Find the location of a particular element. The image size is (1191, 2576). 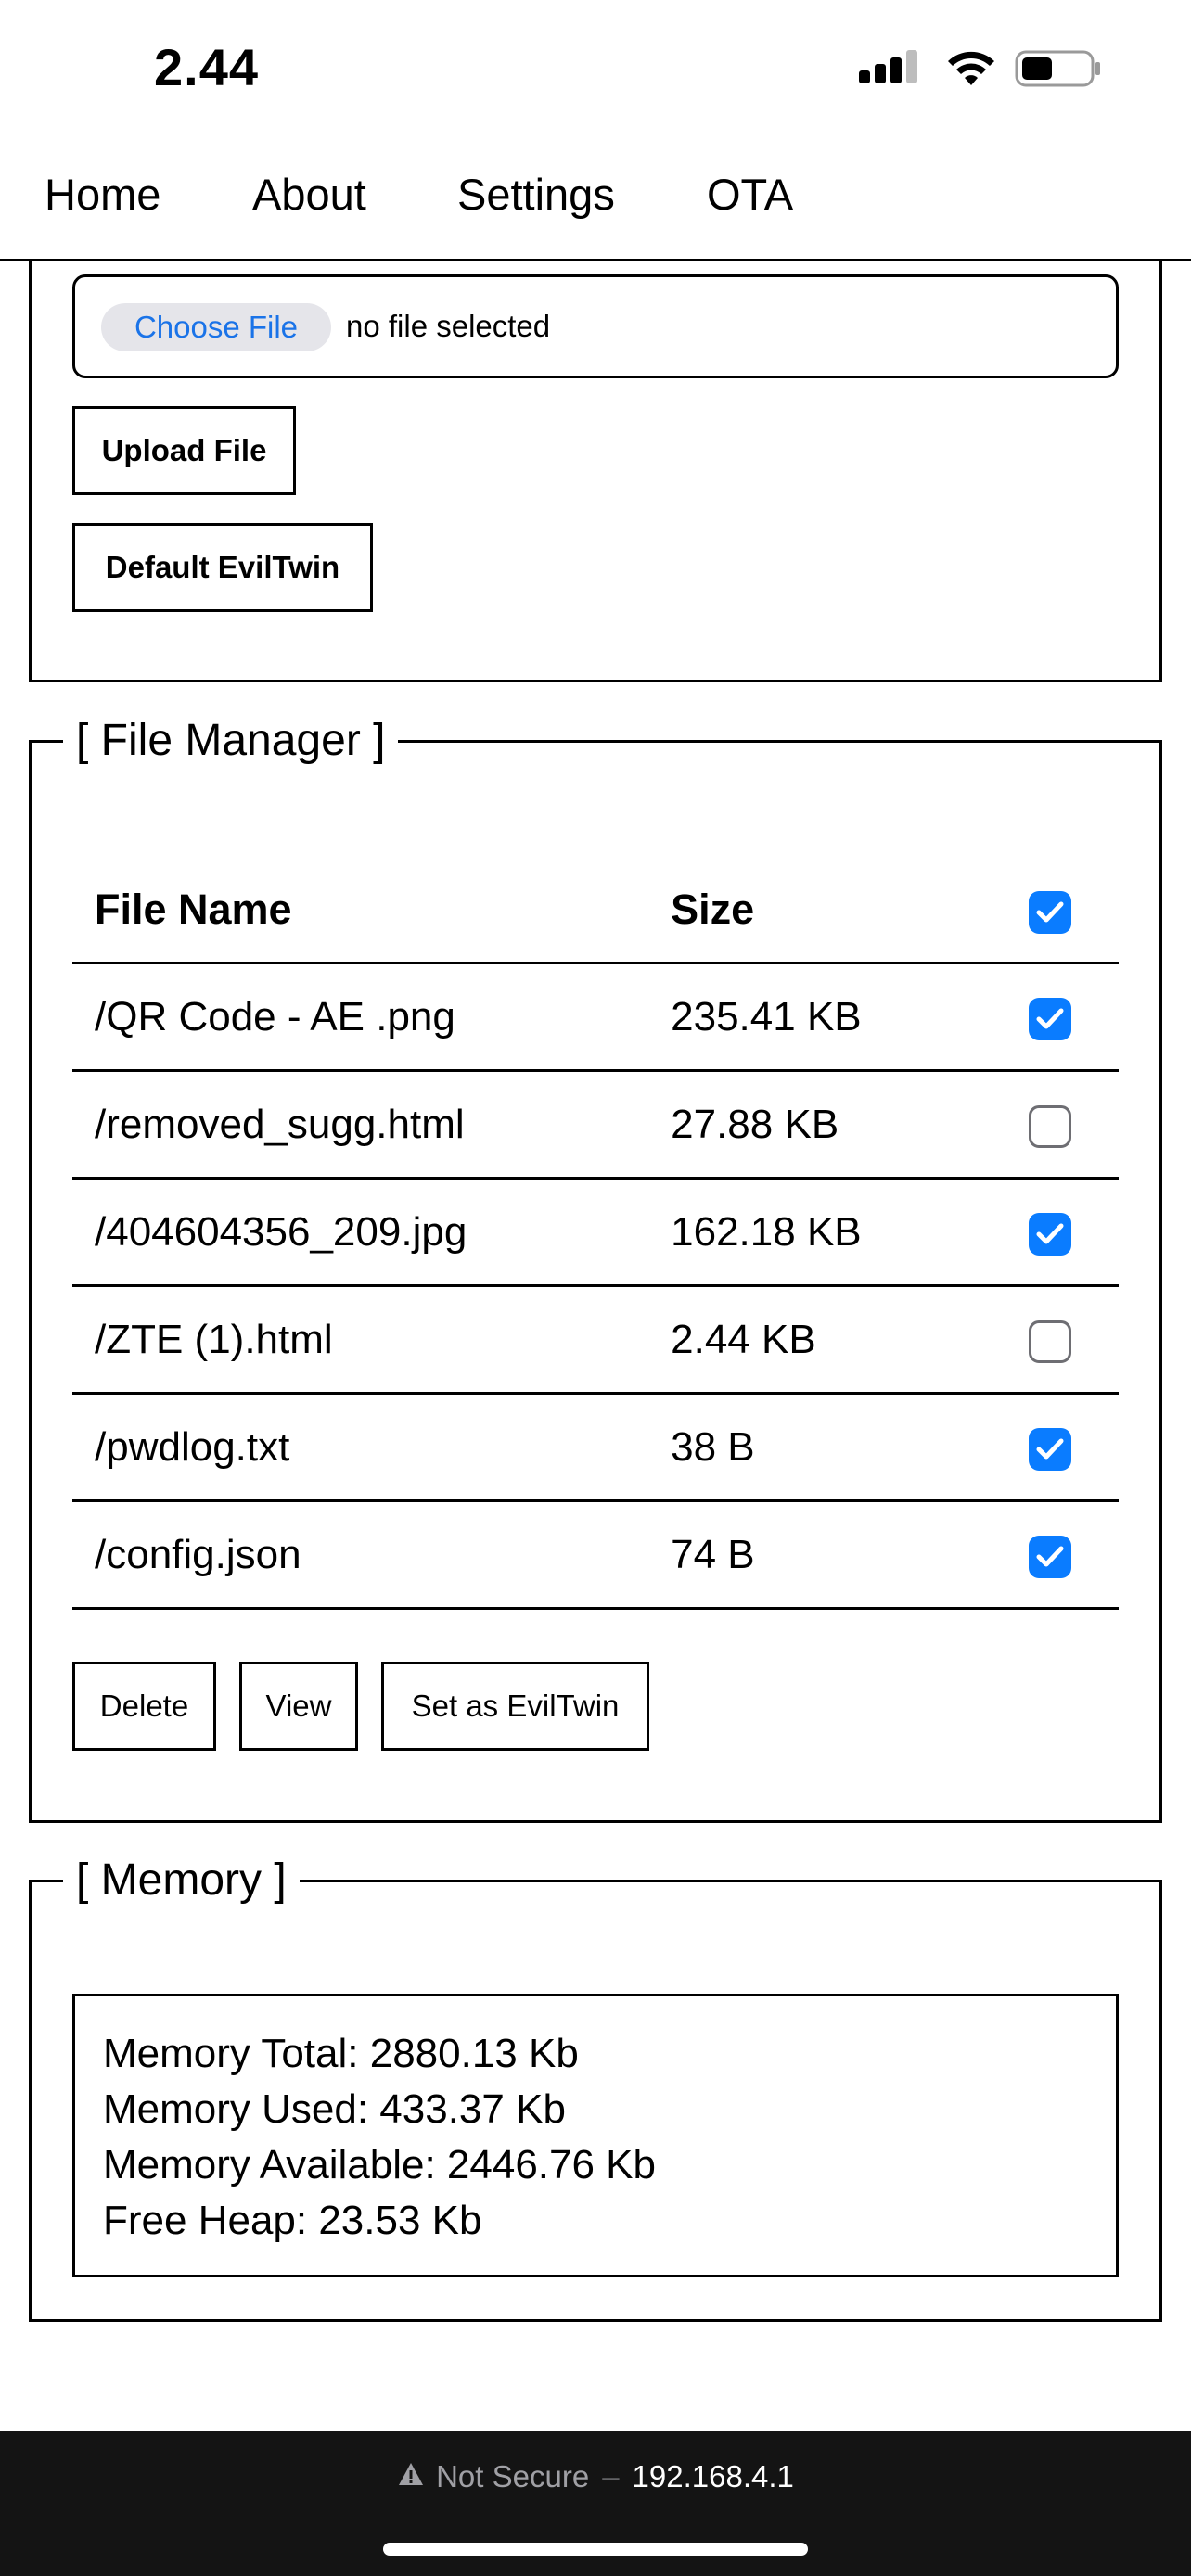

status-time: 2.44 is located at coordinates (206, 67).